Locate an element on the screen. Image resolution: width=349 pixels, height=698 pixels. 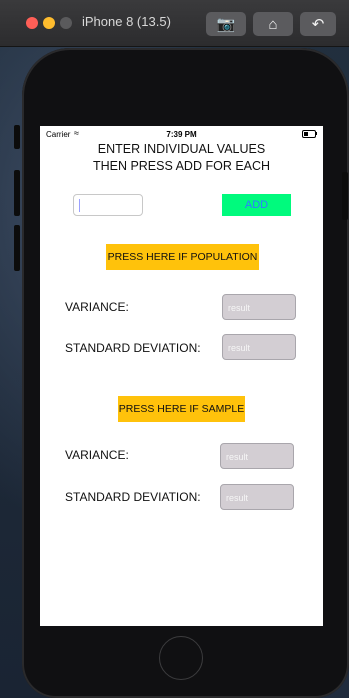
population-stddev-field: result is located at coordinates (259, 347).